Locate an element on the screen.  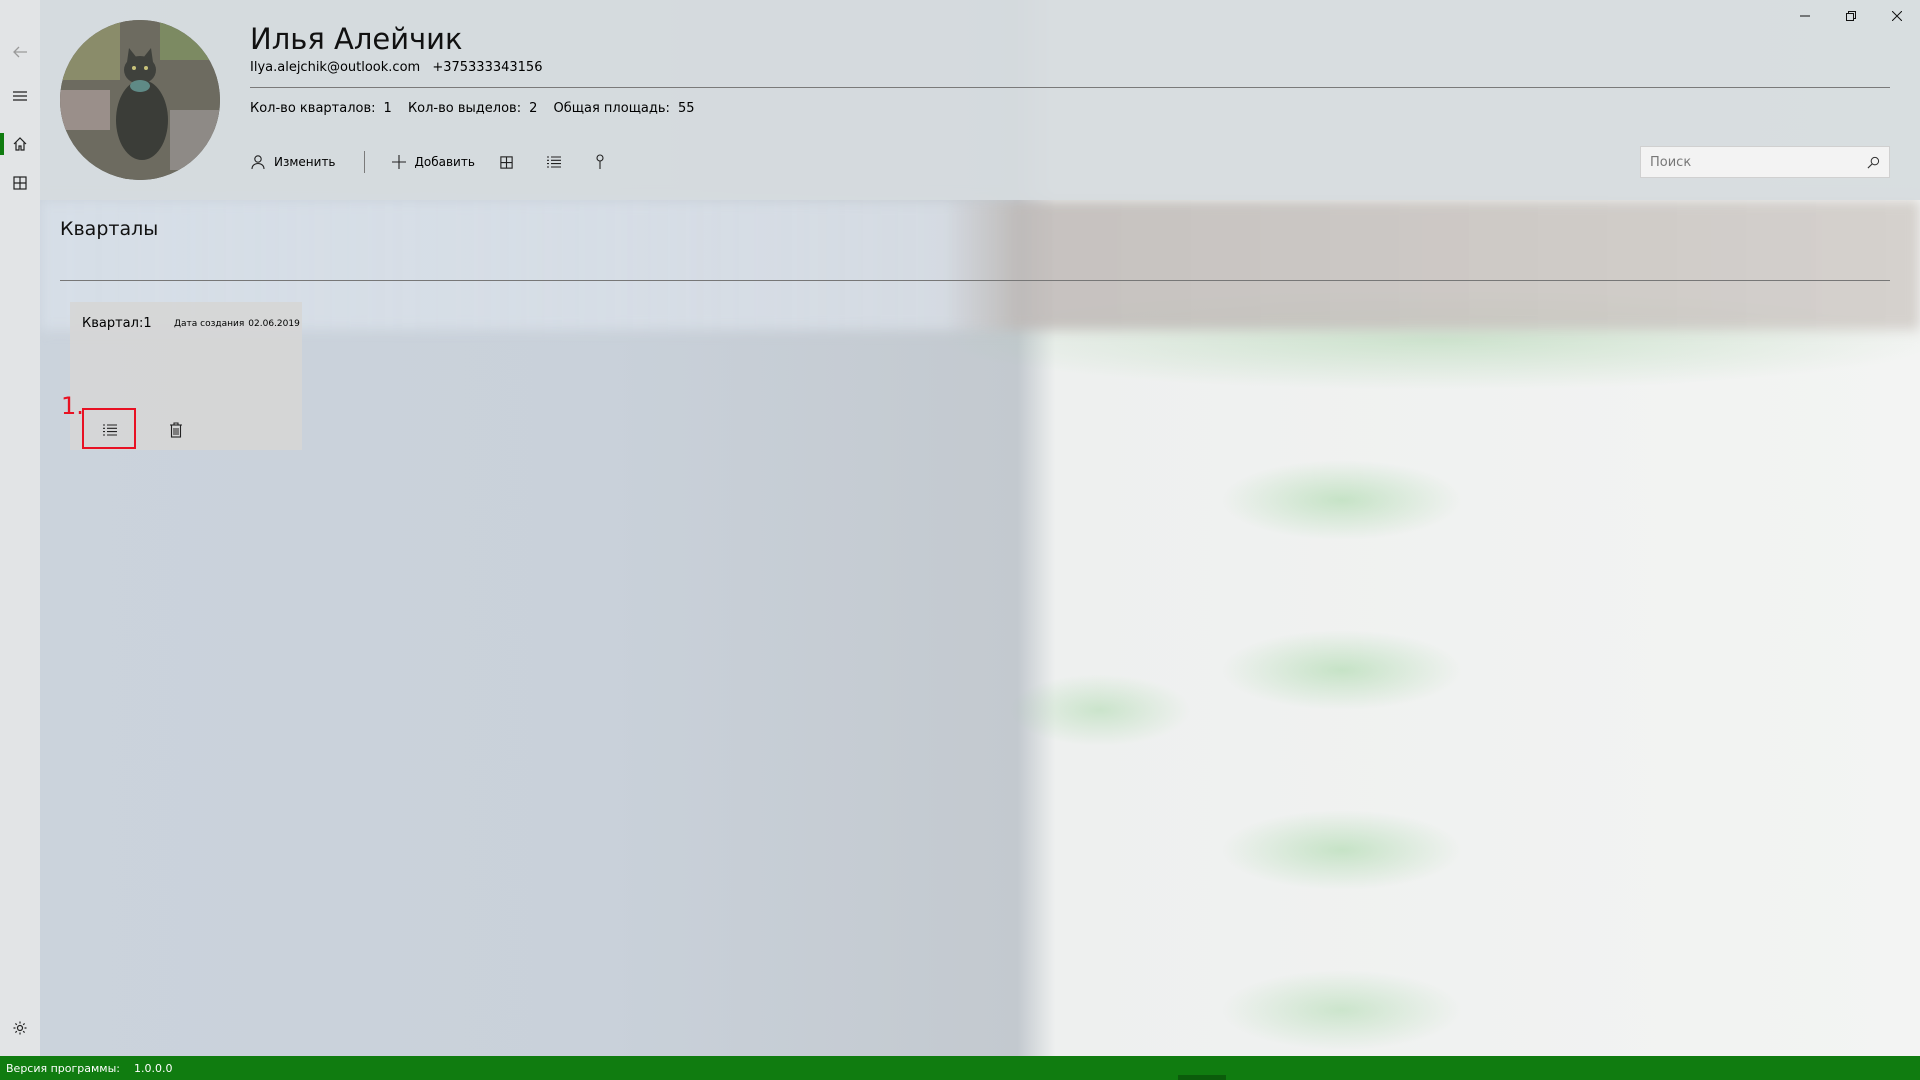
list-icon is located at coordinates (553, 162).